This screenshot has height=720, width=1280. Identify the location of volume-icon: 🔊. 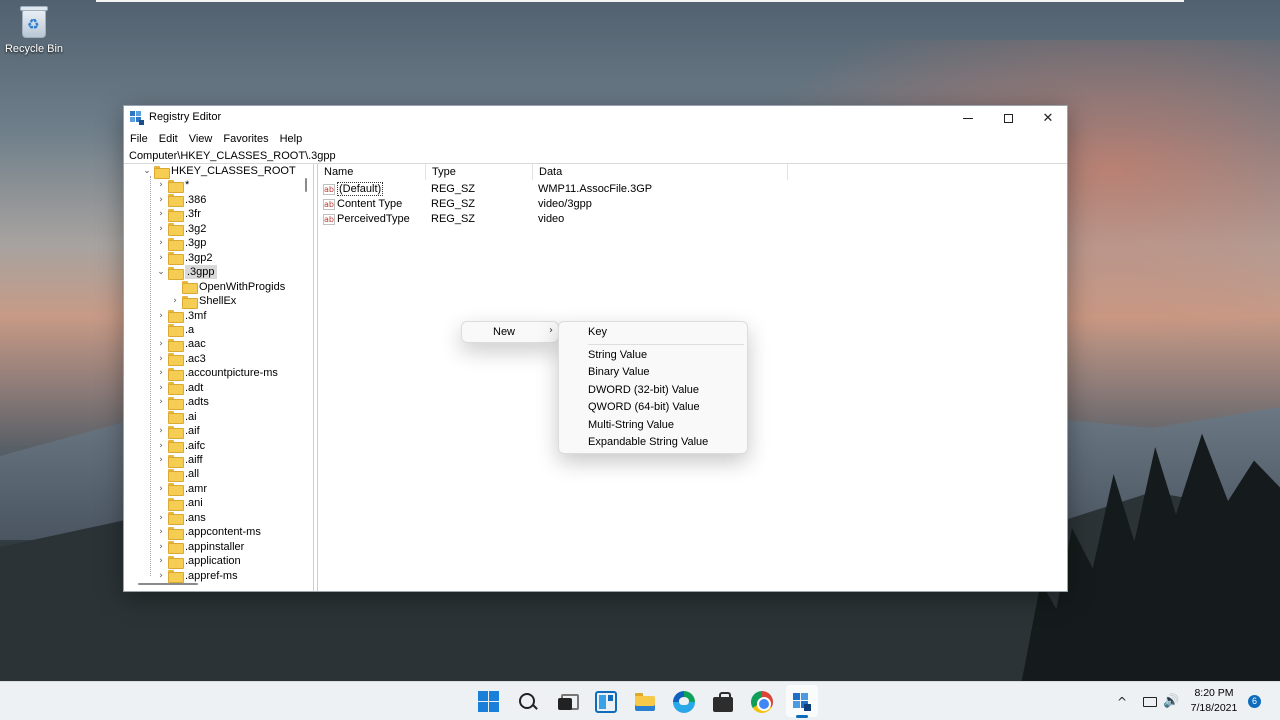
(1171, 701).